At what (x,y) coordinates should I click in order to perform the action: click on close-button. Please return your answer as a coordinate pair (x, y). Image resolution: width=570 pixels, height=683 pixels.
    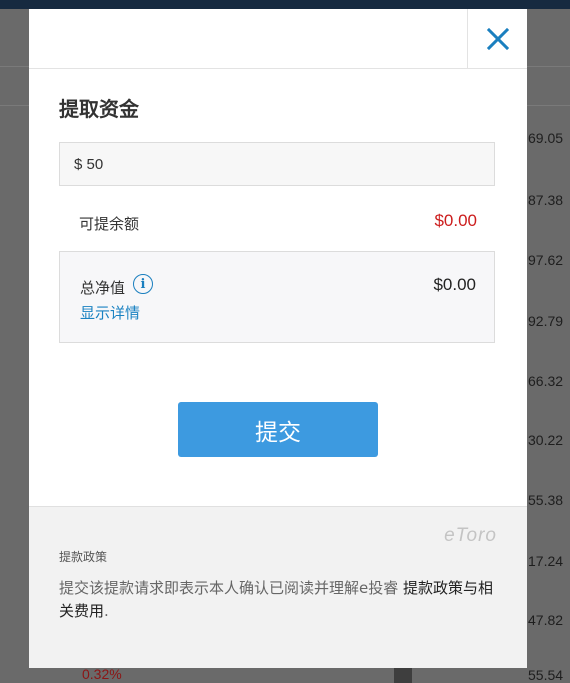
    Looking at the image, I should click on (497, 39).